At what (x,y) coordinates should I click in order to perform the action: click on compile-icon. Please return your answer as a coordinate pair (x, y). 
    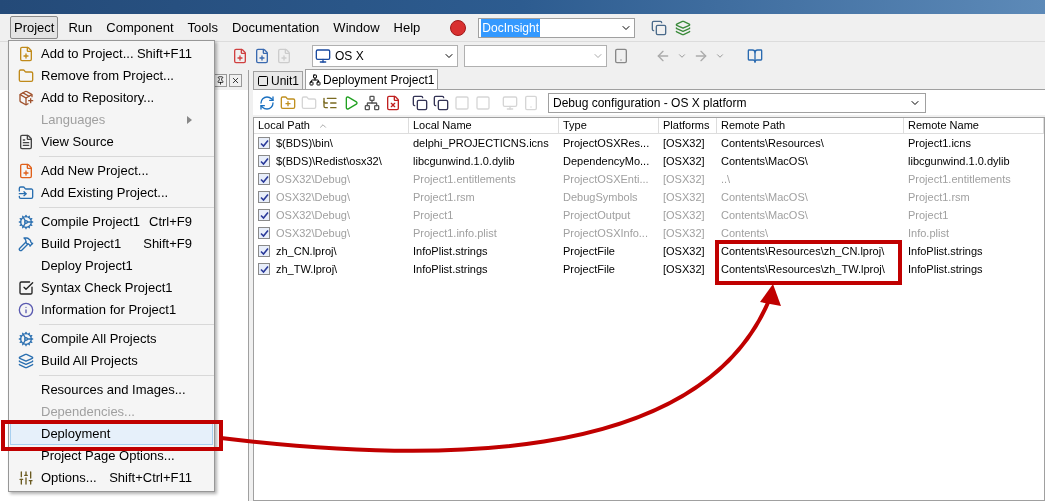
    Looking at the image, I should click on (26, 222).